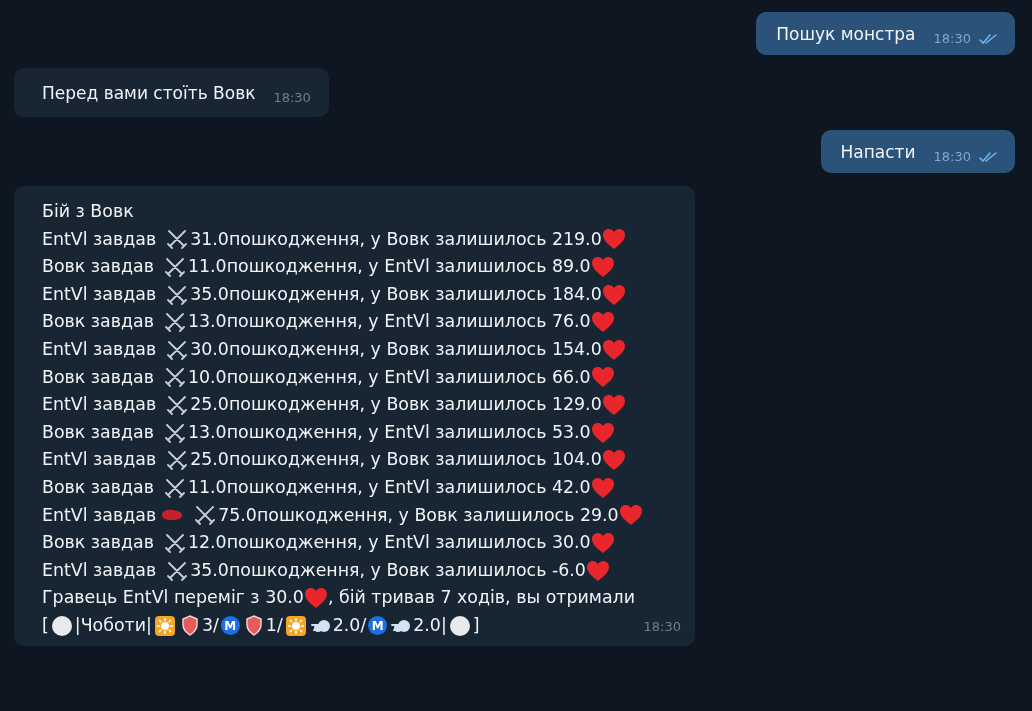  Describe the element at coordinates (274, 625) in the screenshot. I see `battle-text: 1/` at that location.